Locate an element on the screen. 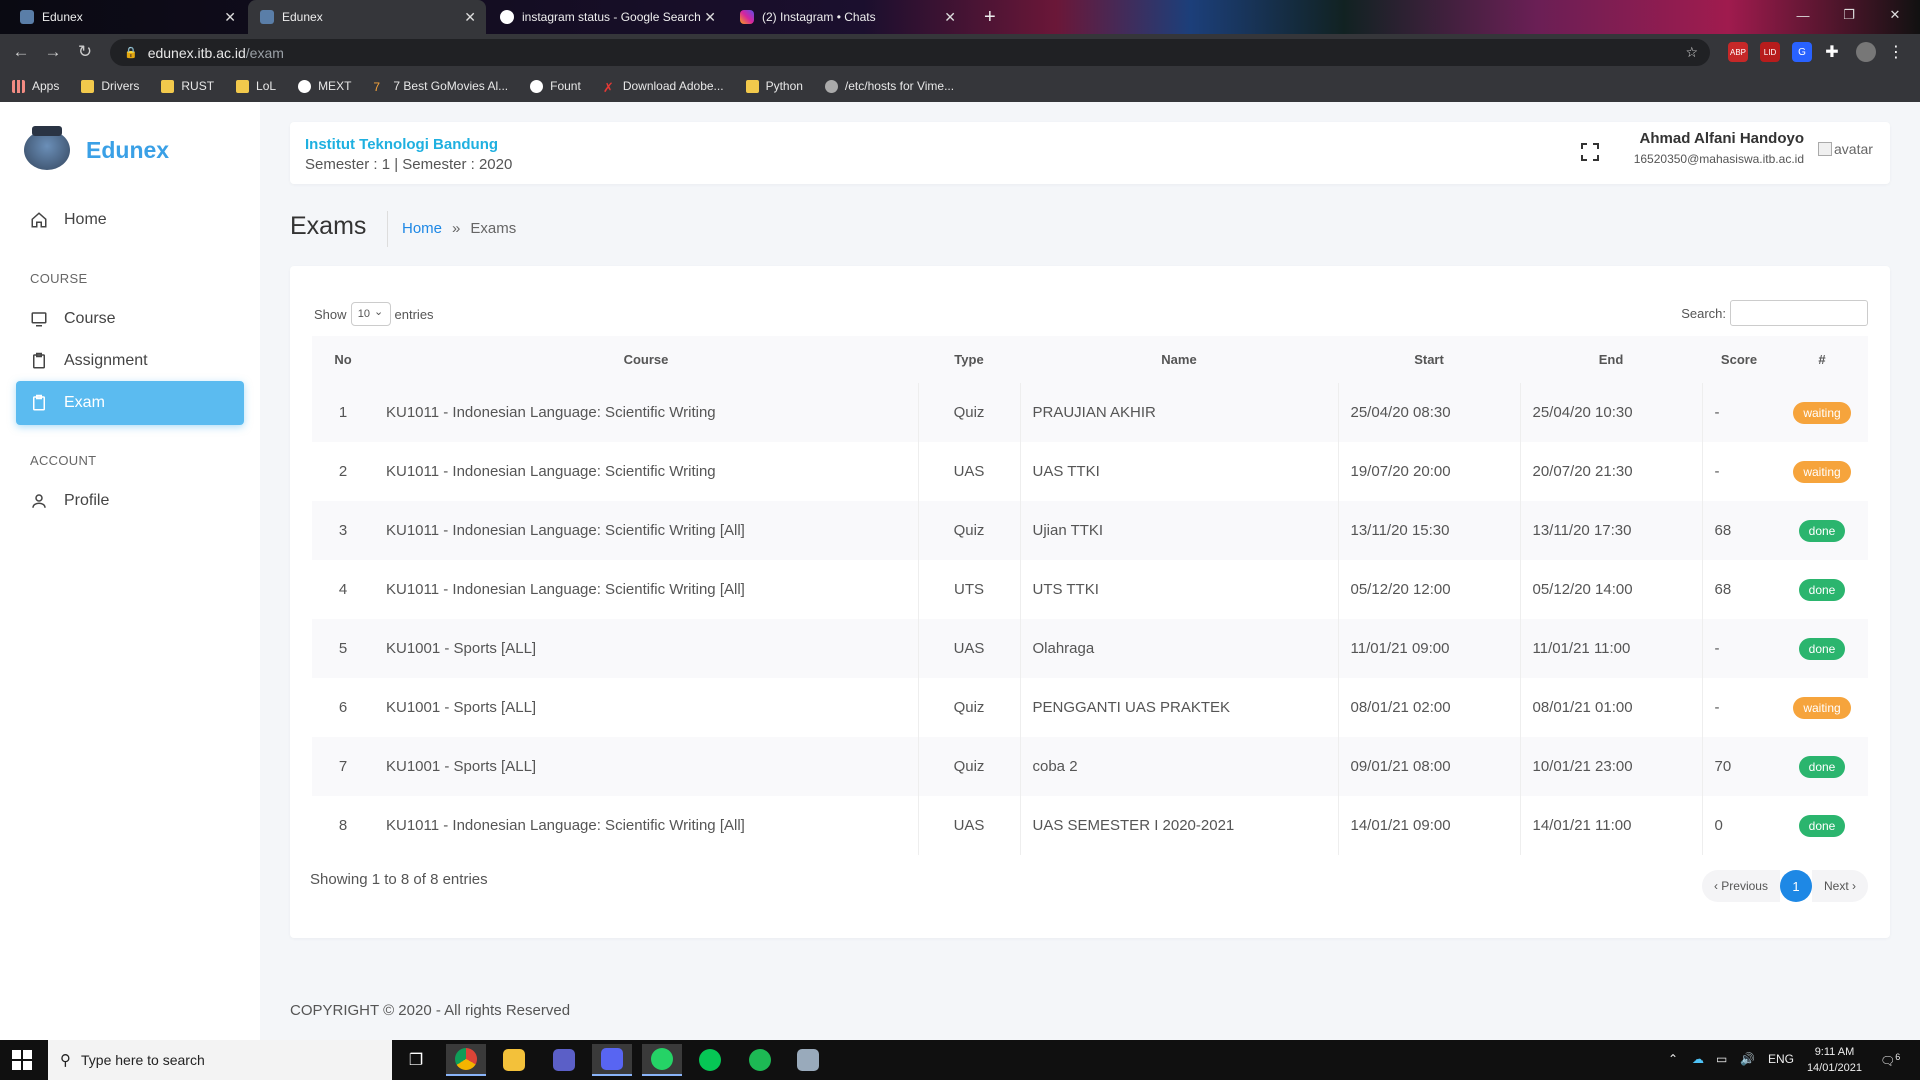 The image size is (1920, 1080). cell-name: UTS TTKI is located at coordinates (1179, 589).